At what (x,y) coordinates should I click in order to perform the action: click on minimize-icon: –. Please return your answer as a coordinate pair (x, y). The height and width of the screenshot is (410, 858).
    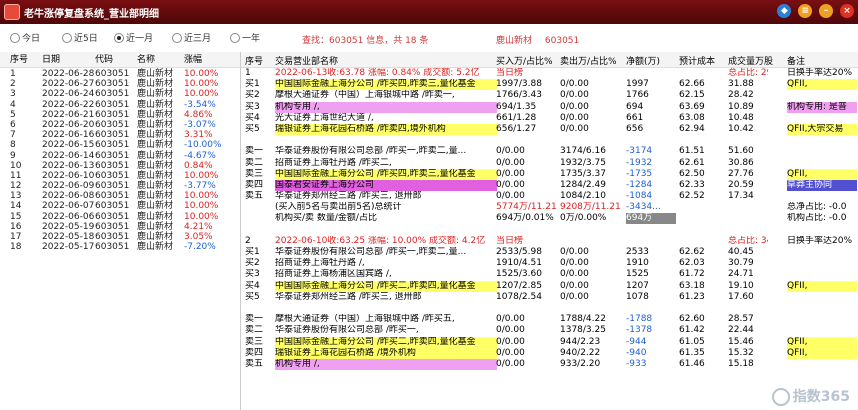
    Looking at the image, I should click on (826, 11).